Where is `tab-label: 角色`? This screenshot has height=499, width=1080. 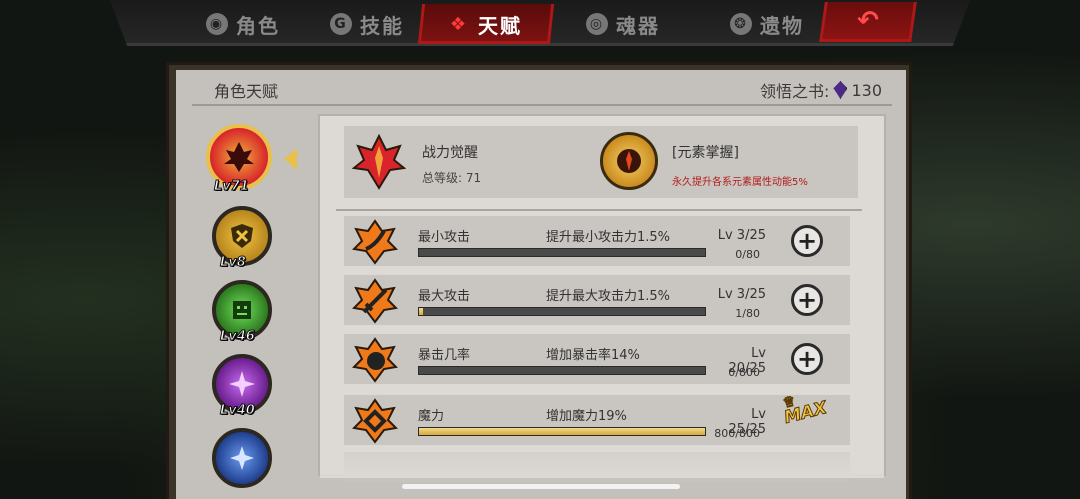
tab-label: 角色 is located at coordinates (258, 25).